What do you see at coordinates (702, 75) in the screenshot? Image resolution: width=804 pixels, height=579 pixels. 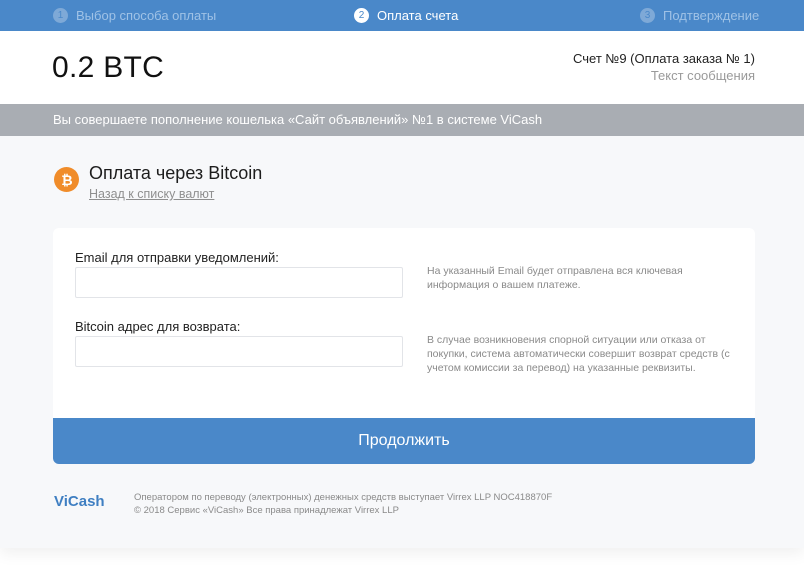 I see `invoice-message: Текст сообщения` at bounding box center [702, 75].